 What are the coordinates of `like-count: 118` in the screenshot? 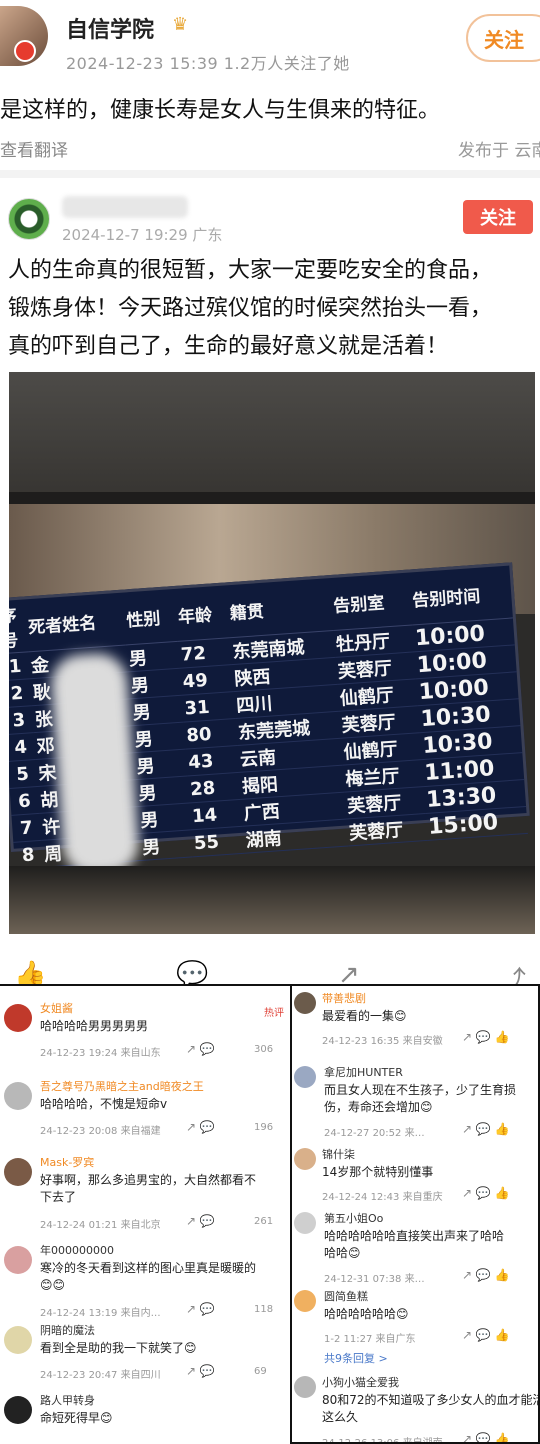 It's located at (264, 1309).